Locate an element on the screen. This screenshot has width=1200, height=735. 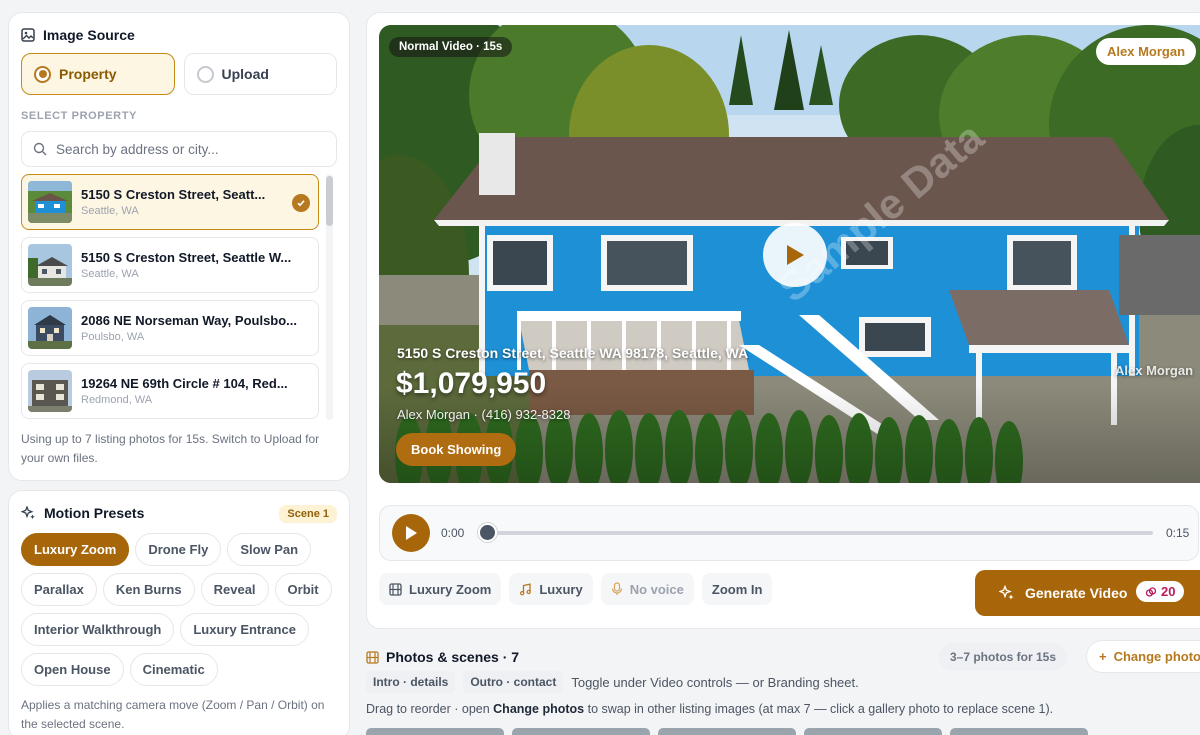
preset-tag: Luxury Zoom is located at coordinates (440, 589).